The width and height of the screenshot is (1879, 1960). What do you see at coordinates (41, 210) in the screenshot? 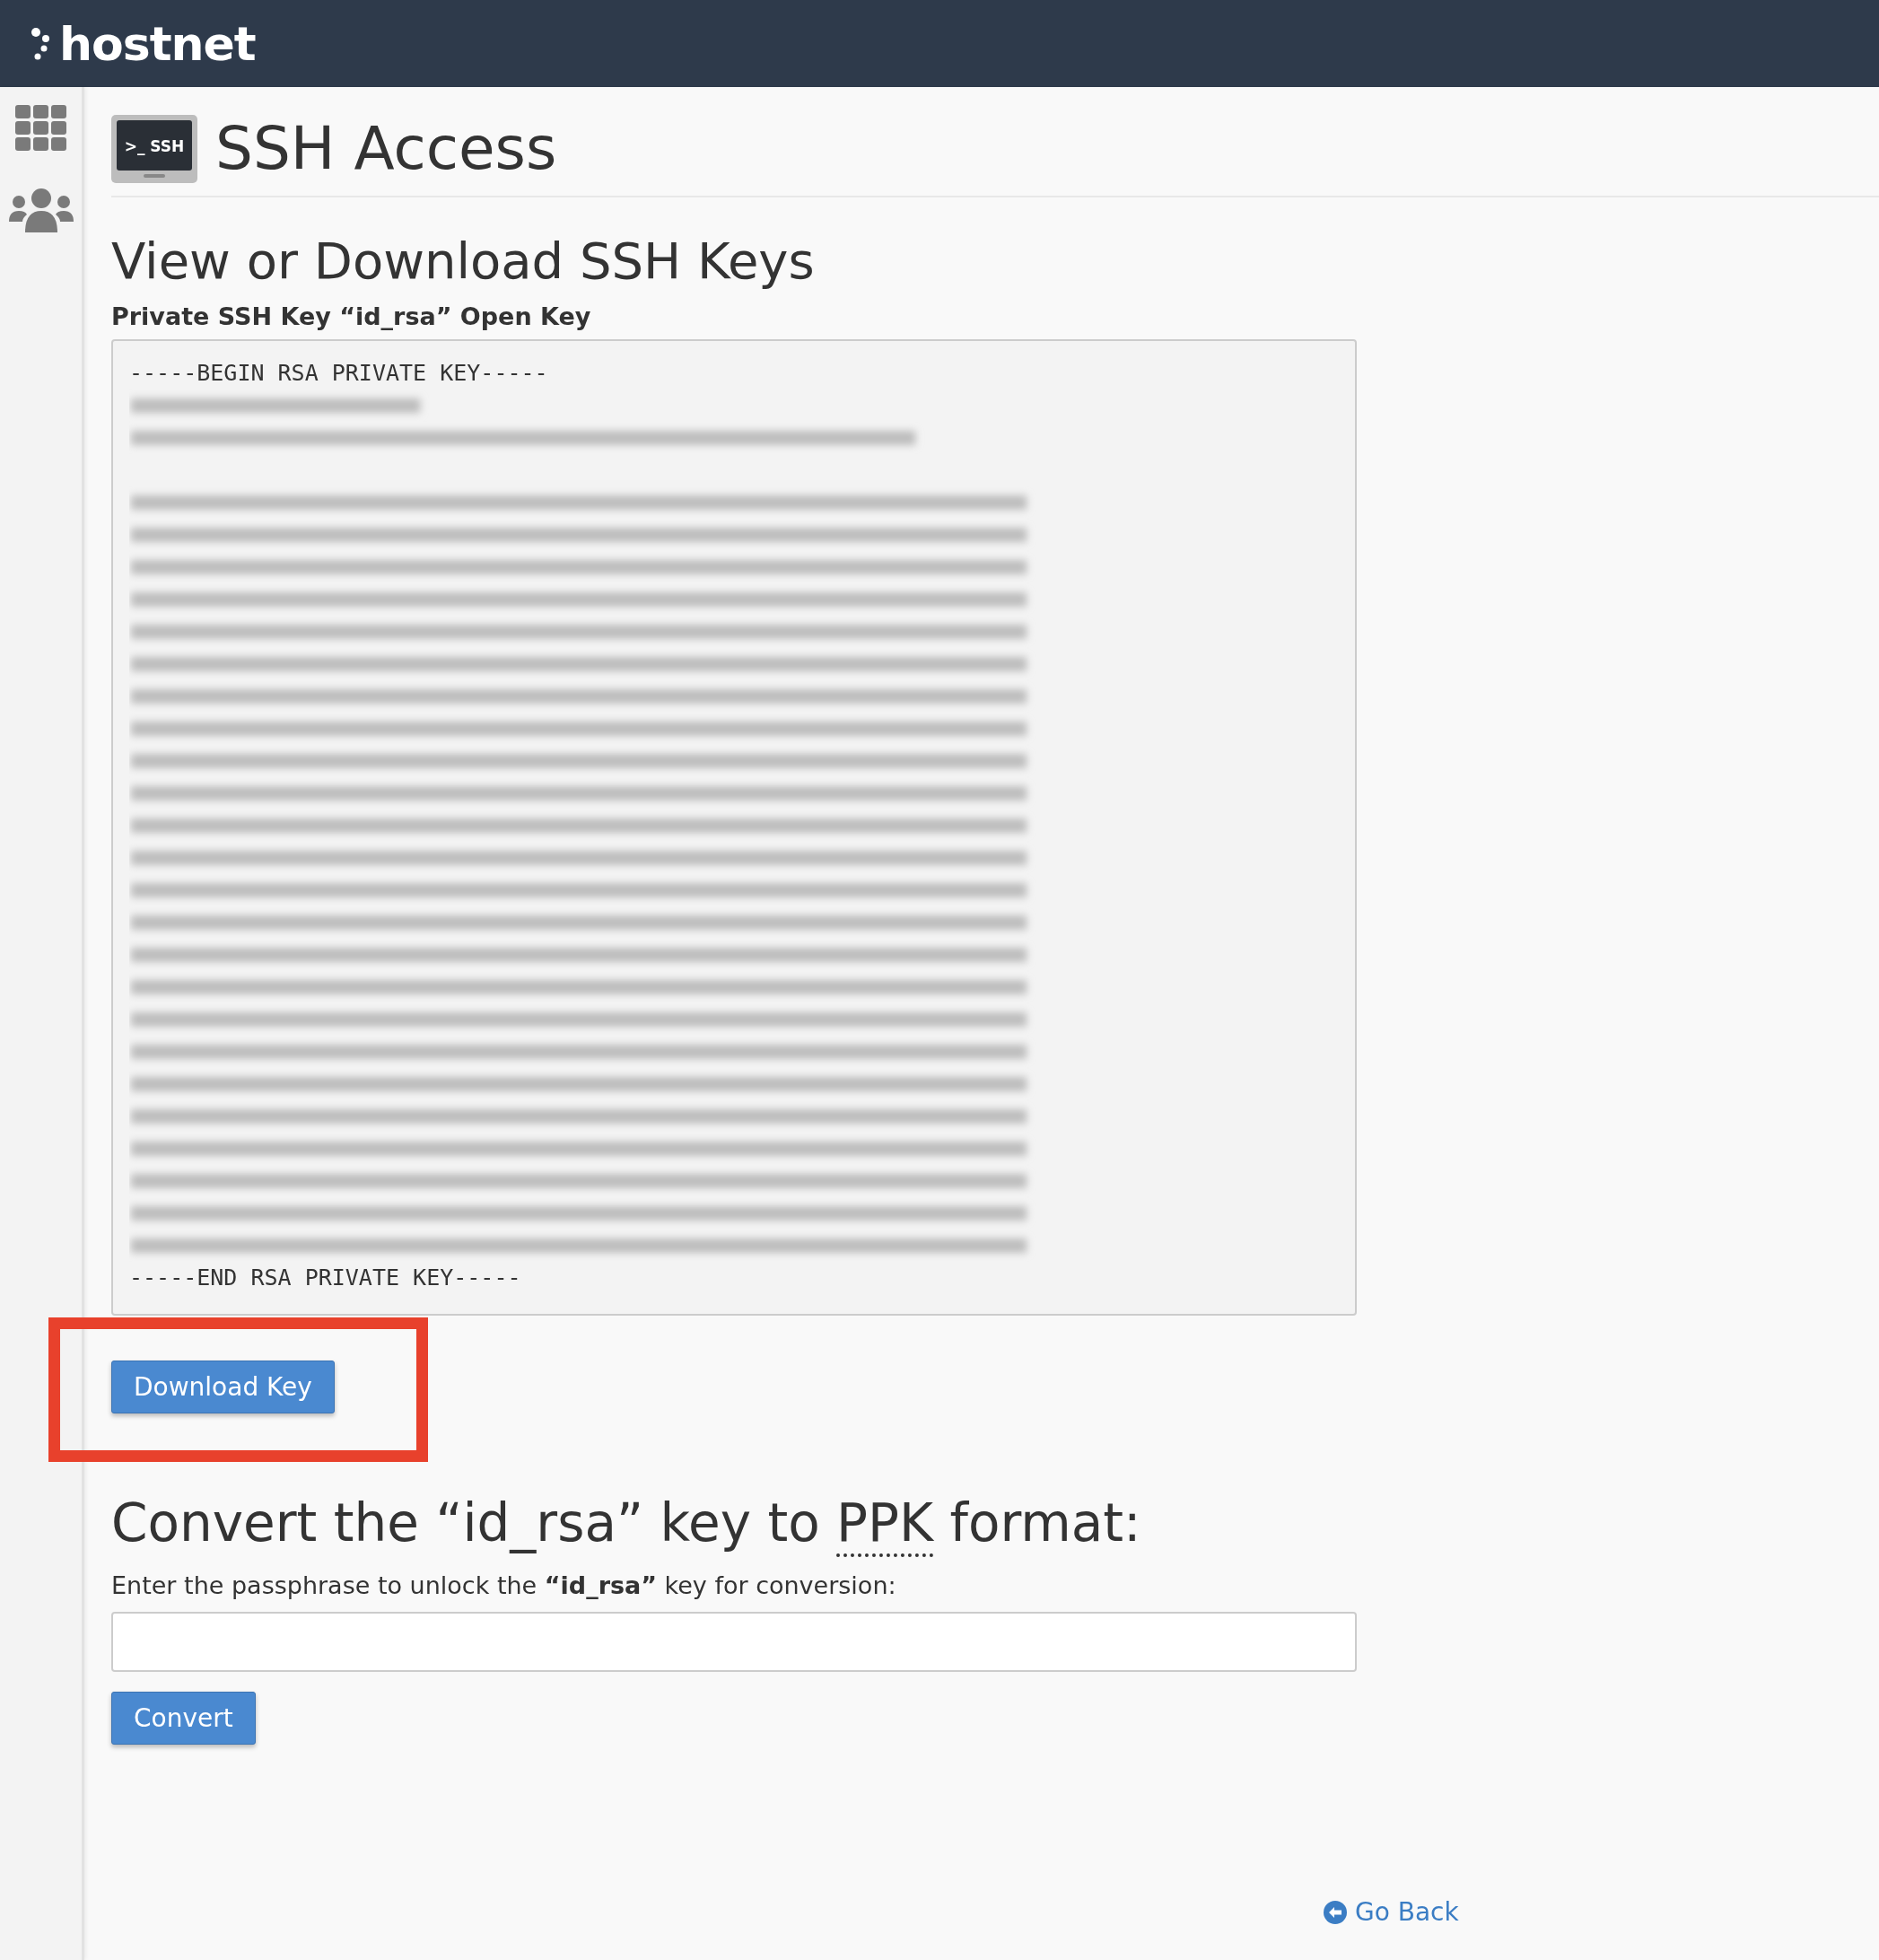
I see `users-icon` at bounding box center [41, 210].